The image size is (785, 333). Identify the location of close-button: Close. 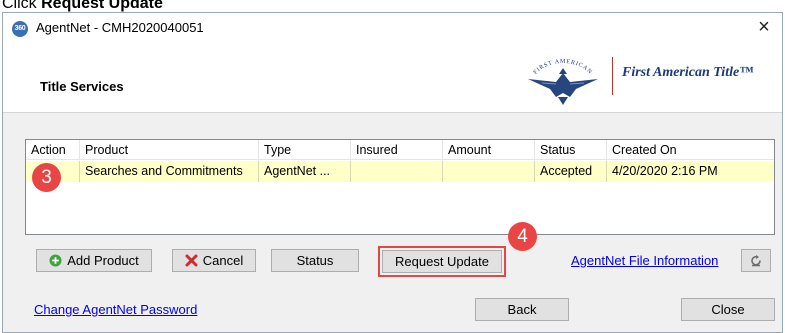
(728, 309).